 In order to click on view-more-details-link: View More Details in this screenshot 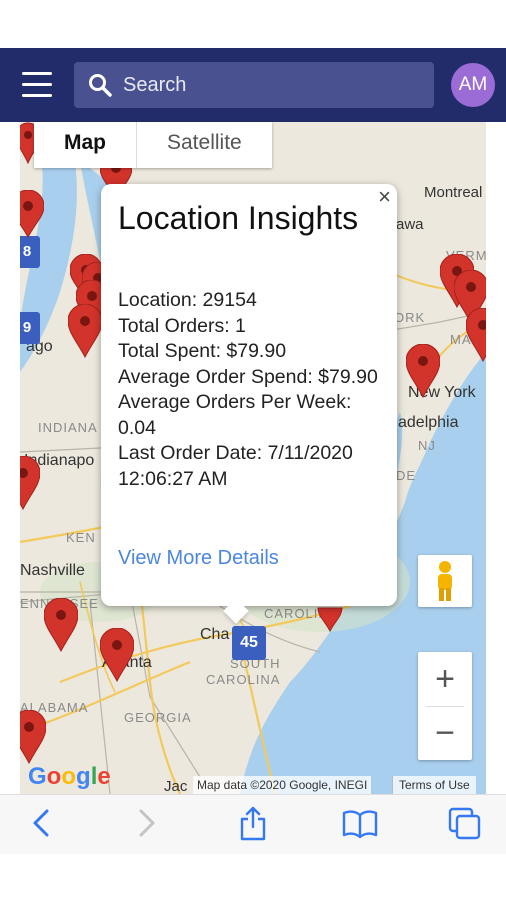, I will do `click(198, 558)`.